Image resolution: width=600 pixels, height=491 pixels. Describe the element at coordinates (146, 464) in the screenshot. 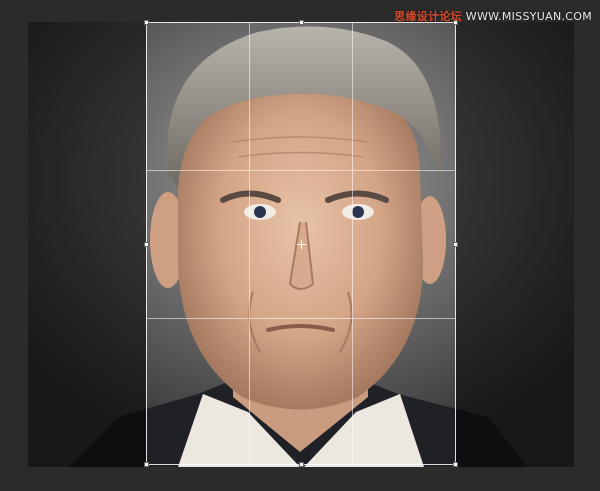

I see `crop-handle-bottom-left` at that location.